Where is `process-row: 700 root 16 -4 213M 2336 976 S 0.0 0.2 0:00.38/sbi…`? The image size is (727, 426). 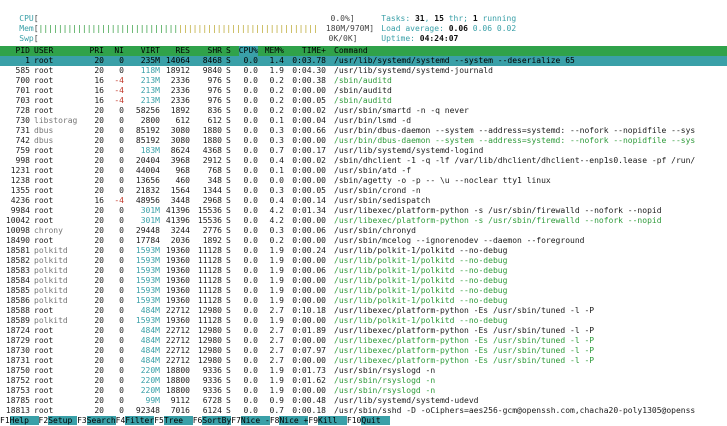 process-row: 700 root 16 -4 213M 2336 976 S 0.0 0.2 0:00.38/sbi… is located at coordinates (363, 81).